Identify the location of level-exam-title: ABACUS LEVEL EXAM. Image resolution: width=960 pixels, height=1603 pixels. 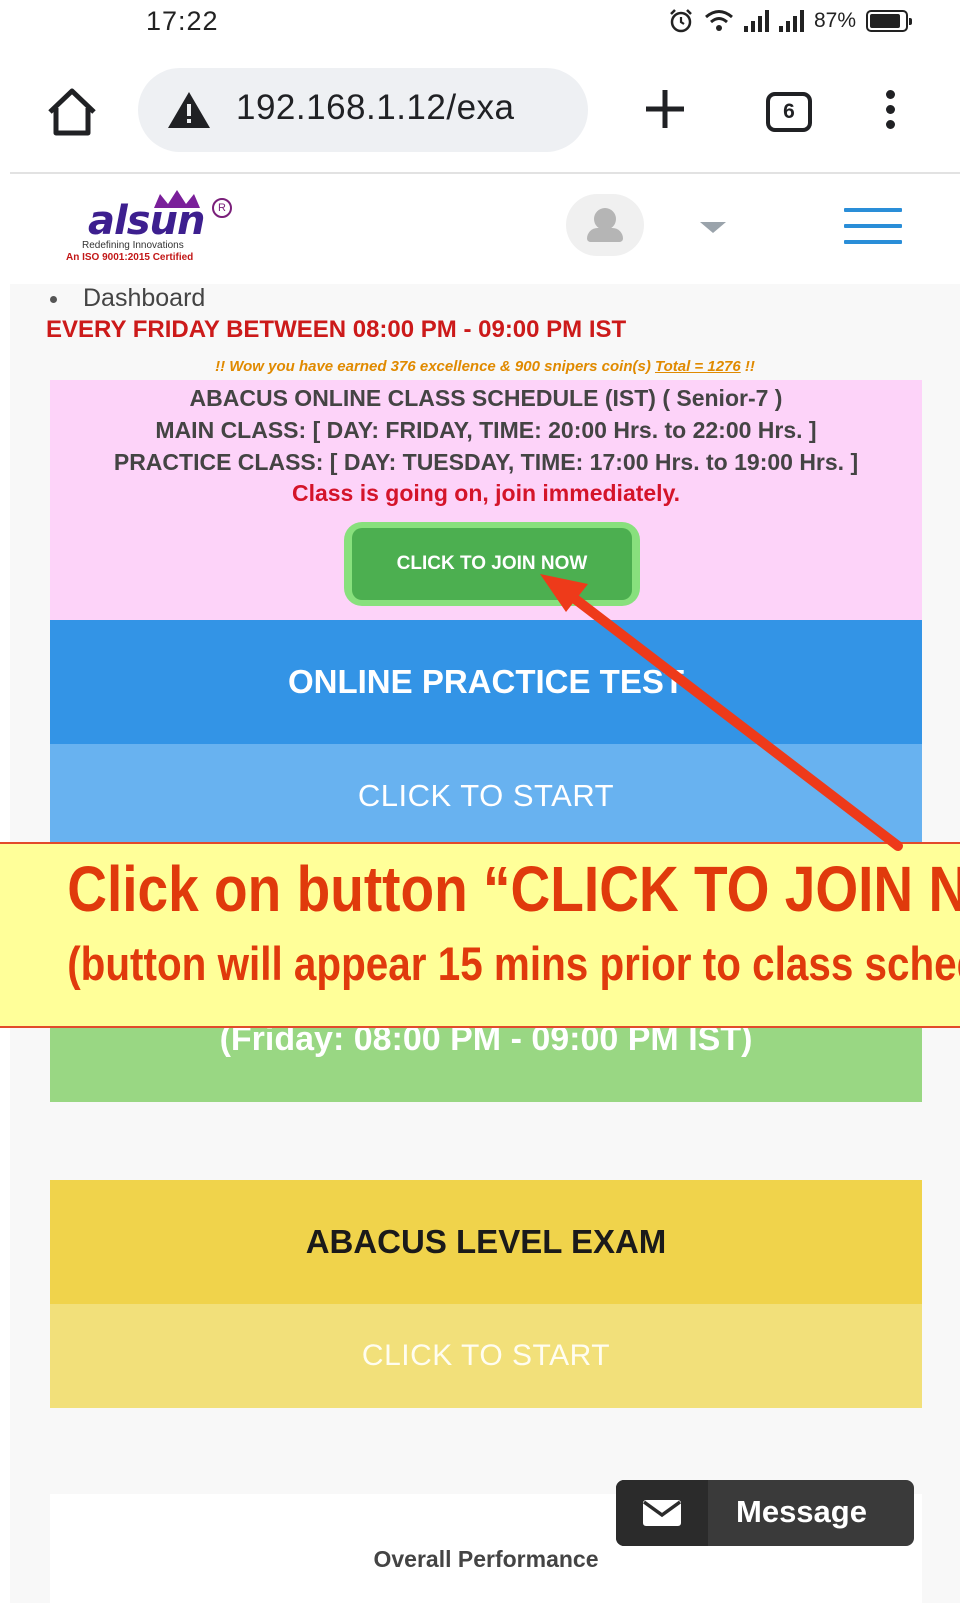
(486, 1242).